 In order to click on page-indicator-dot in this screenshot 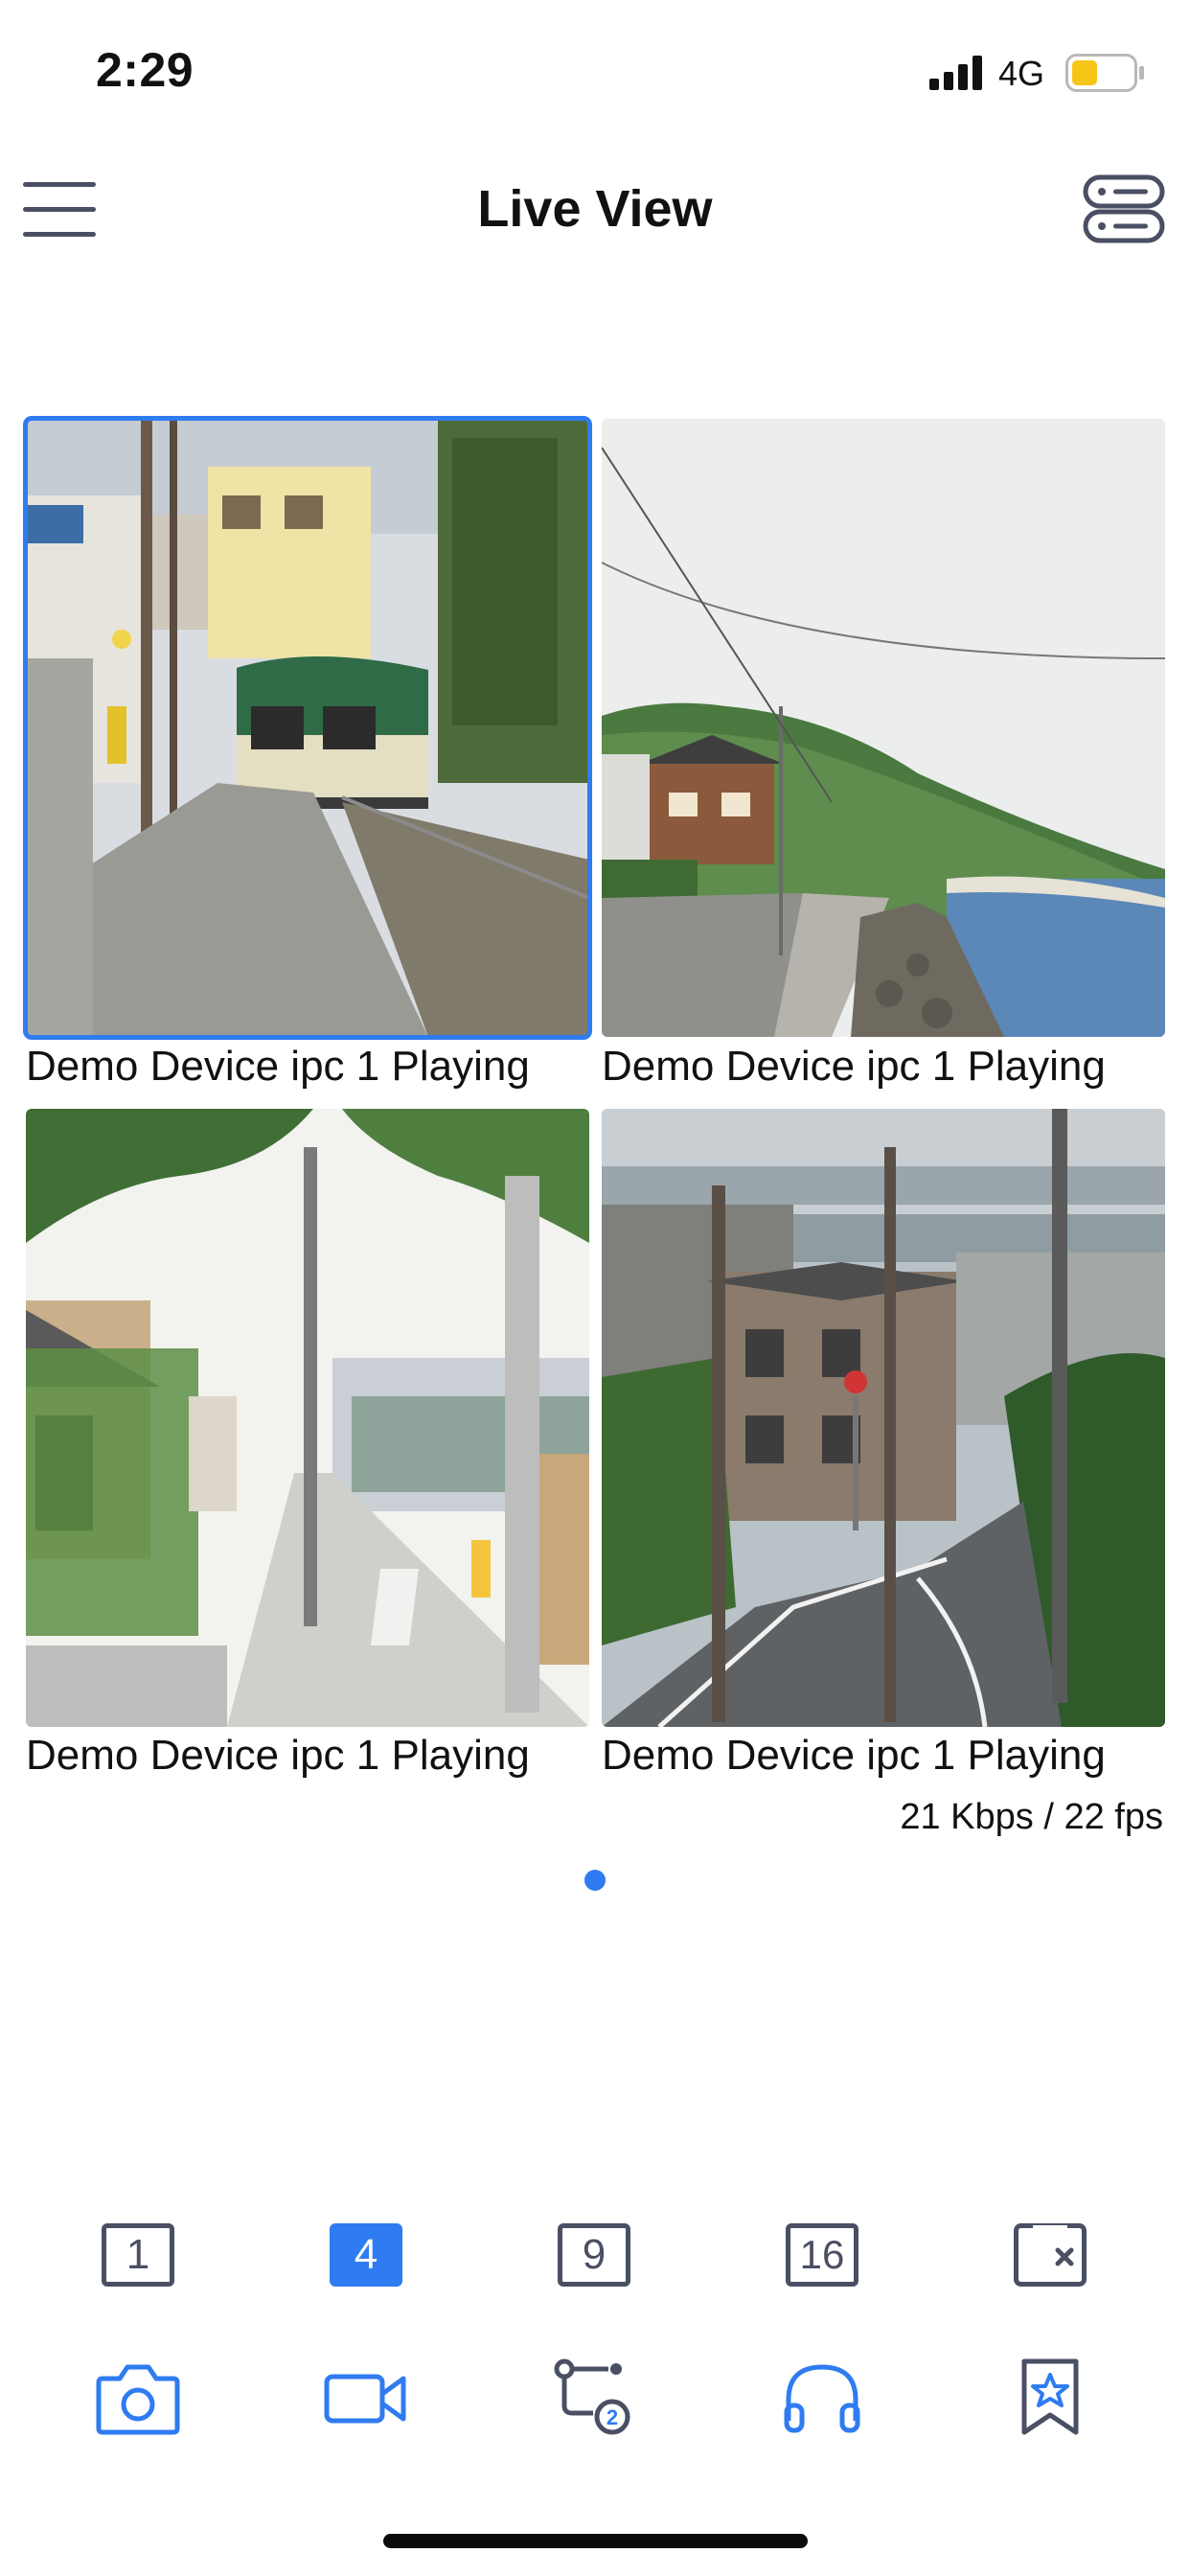, I will do `click(595, 1880)`.